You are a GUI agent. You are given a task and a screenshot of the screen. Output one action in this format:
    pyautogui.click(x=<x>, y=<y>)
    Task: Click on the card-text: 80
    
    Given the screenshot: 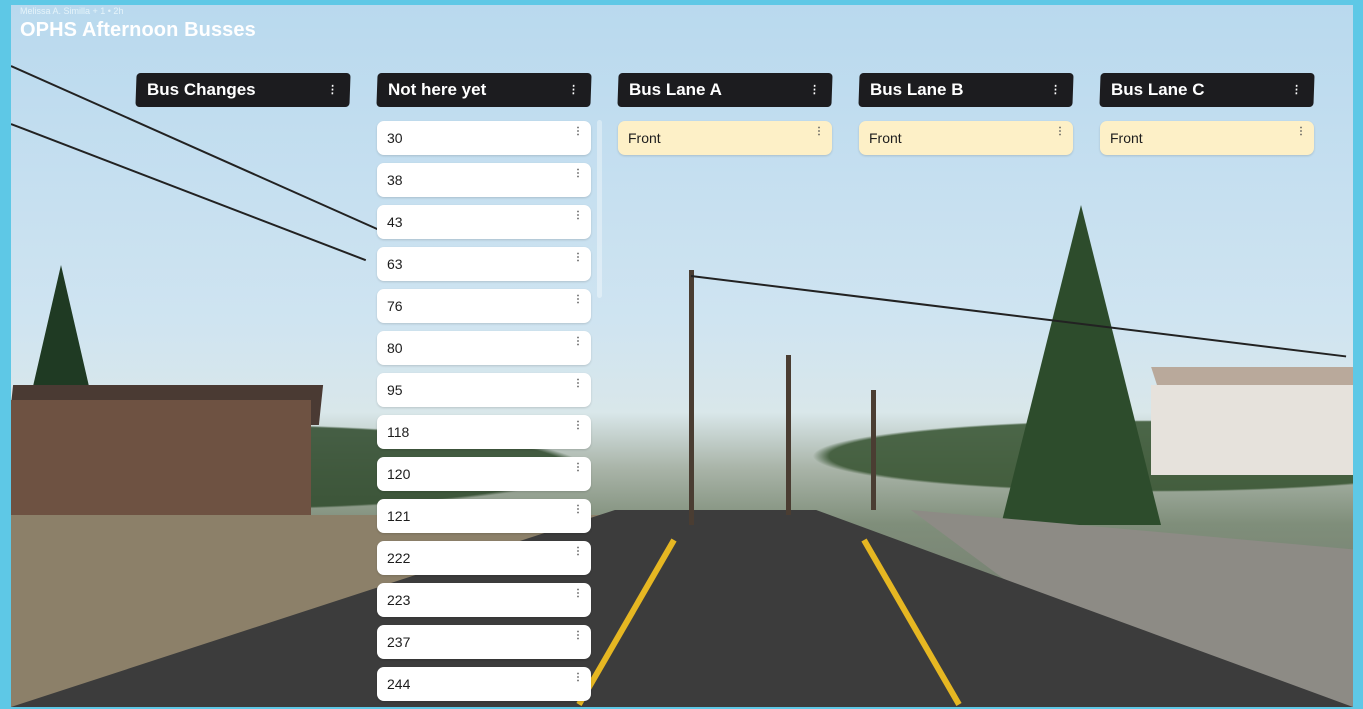 What is the action you would take?
    pyautogui.click(x=395, y=348)
    